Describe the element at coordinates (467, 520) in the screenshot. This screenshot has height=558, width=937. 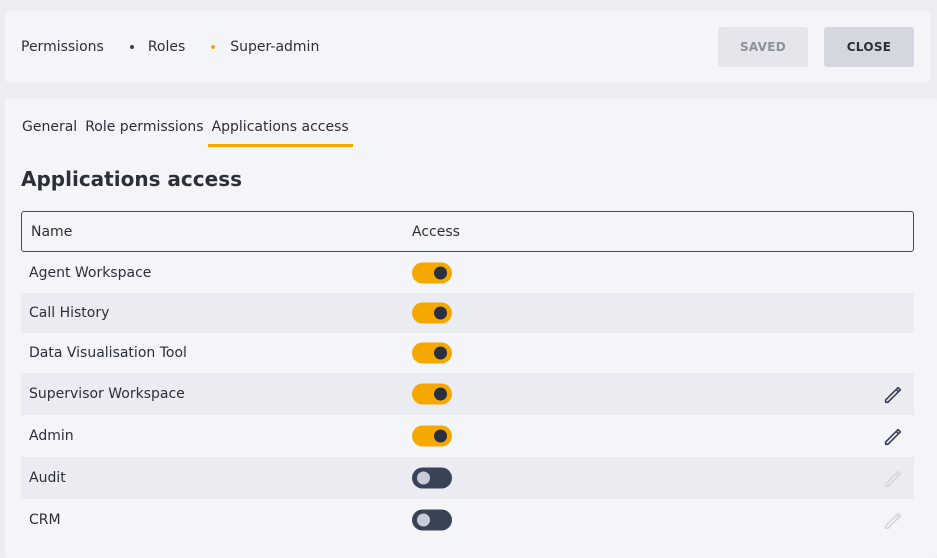
I see `table-row: CRM` at that location.